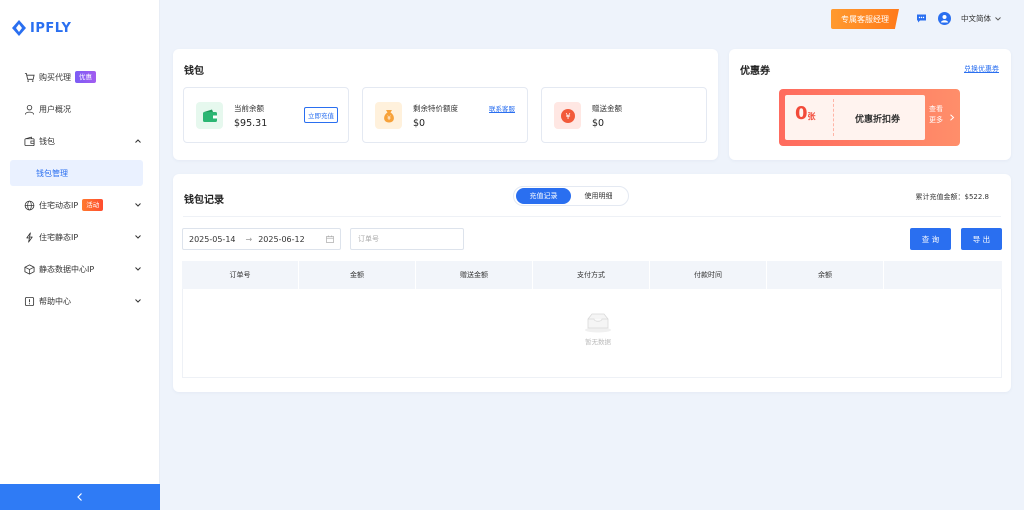 The width and height of the screenshot is (1024, 510). What do you see at coordinates (67, 269) in the screenshot?
I see `sidebar-item-label: 静态数据中心IP` at bounding box center [67, 269].